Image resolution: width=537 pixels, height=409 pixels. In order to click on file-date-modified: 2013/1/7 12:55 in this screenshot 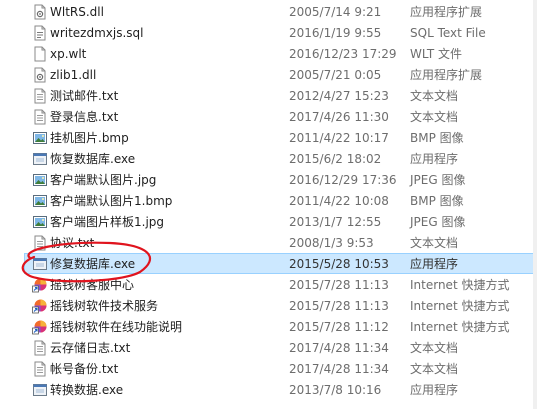, I will do `click(335, 222)`.